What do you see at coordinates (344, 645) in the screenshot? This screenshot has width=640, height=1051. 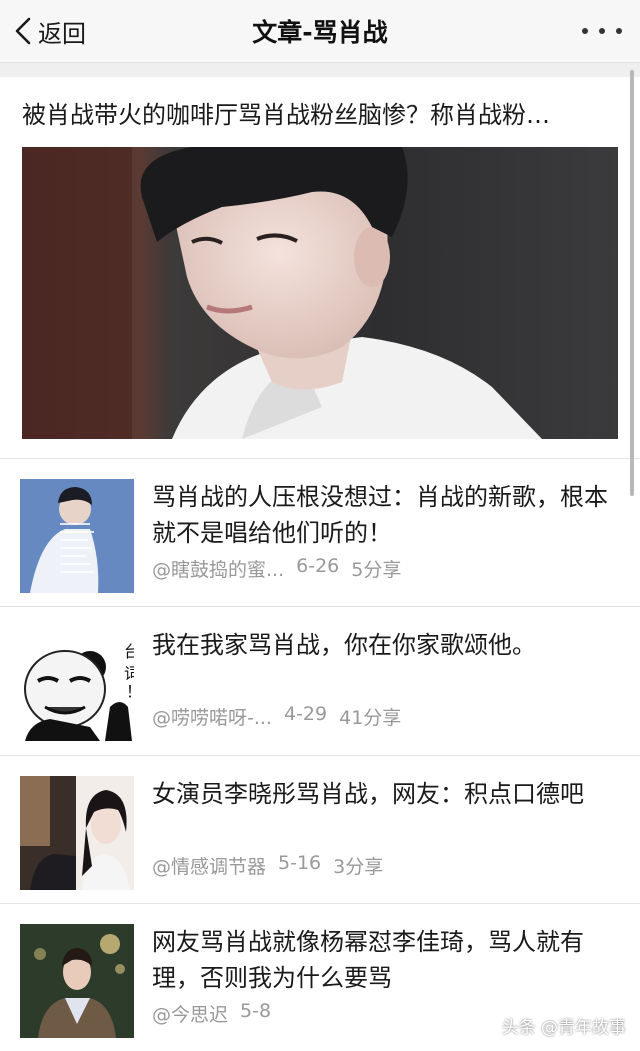 I see `article-title: 我在我家骂肖战，你在你家歌颂他。` at bounding box center [344, 645].